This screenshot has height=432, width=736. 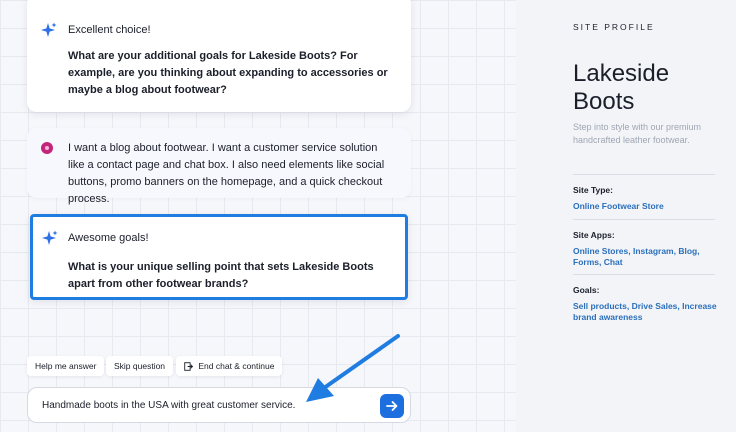 I want to click on end-chat-button: End chat & continue, so click(x=229, y=366).